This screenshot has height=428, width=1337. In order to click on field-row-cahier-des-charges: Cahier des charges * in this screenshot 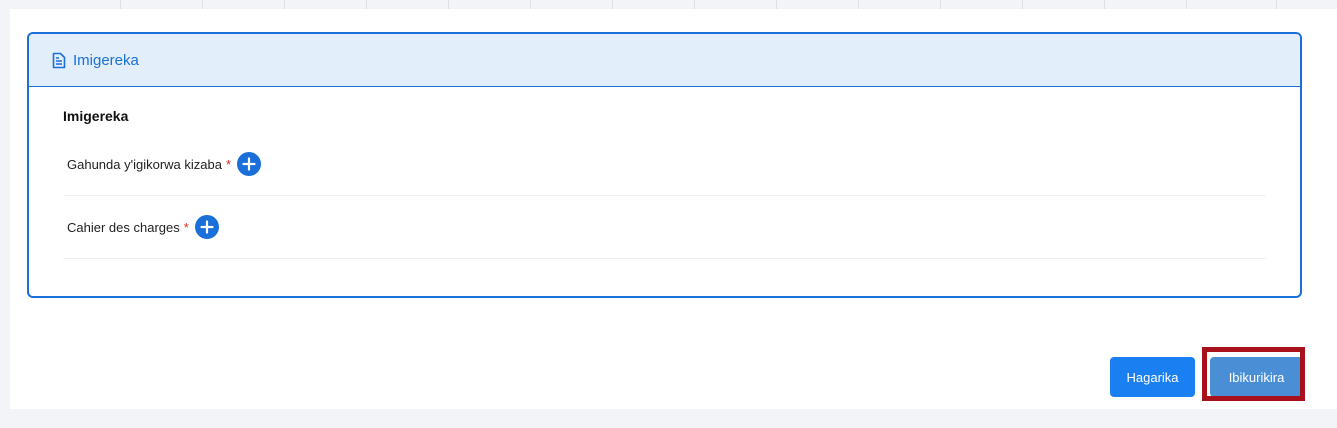, I will do `click(664, 227)`.